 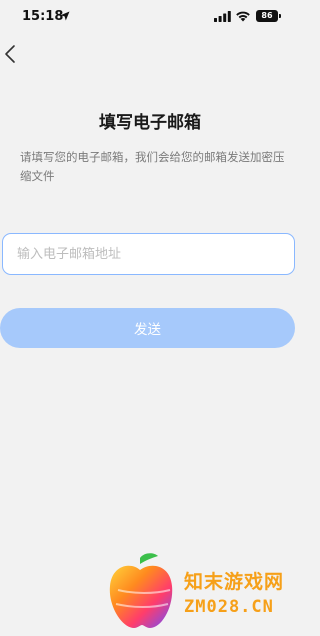 What do you see at coordinates (229, 607) in the screenshot?
I see `watermark-text-en: ZM028.CN` at bounding box center [229, 607].